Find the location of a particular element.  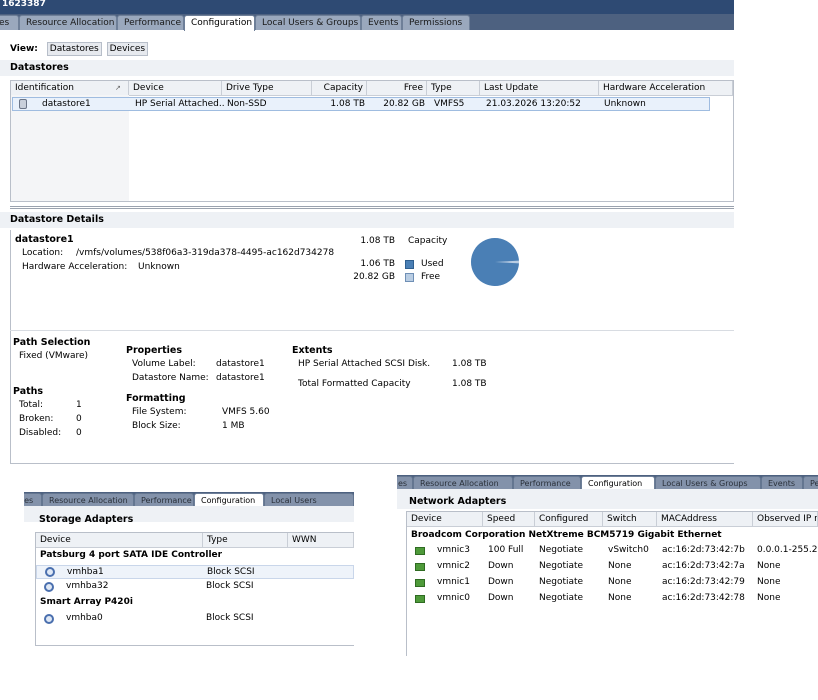

net-mac: ac:16:2d:73:42:7a is located at coordinates (703, 566).